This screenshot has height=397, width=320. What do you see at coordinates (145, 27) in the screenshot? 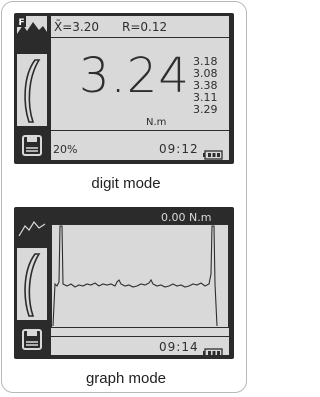
I see `range-label: R=0.12` at bounding box center [145, 27].